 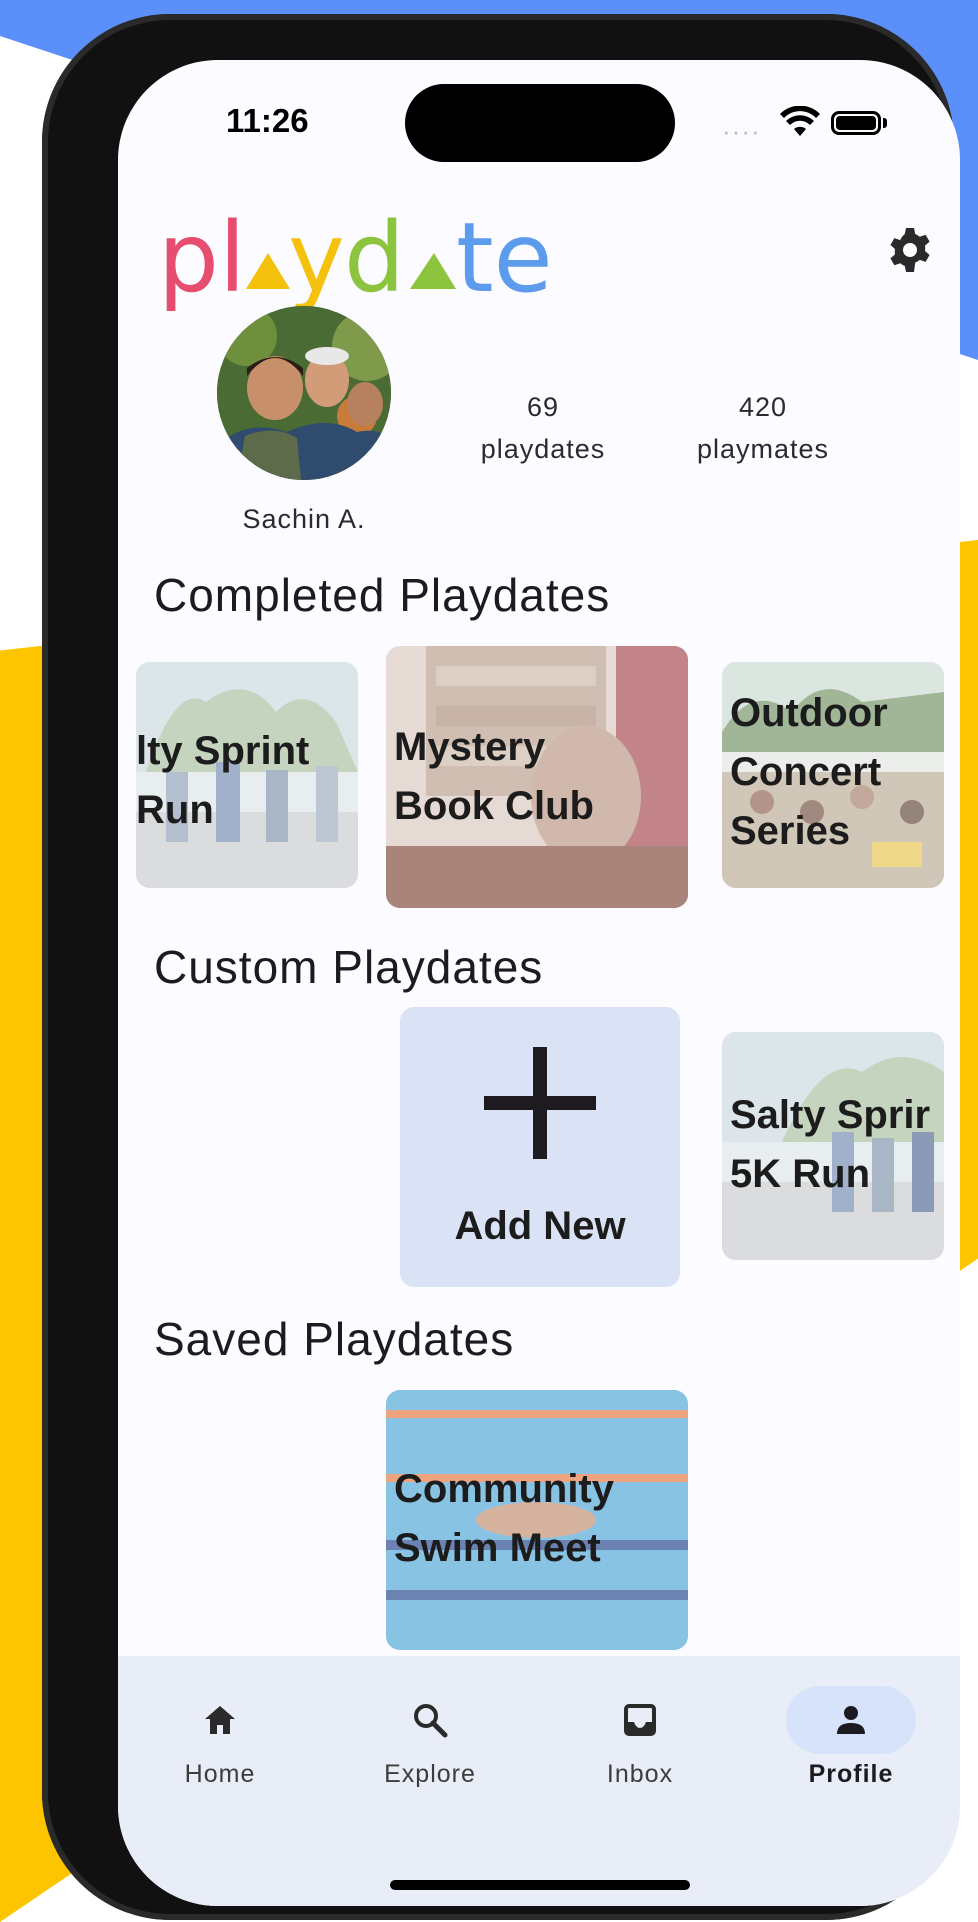 I want to click on nav-label-inbox: Inbox, so click(x=640, y=1774).